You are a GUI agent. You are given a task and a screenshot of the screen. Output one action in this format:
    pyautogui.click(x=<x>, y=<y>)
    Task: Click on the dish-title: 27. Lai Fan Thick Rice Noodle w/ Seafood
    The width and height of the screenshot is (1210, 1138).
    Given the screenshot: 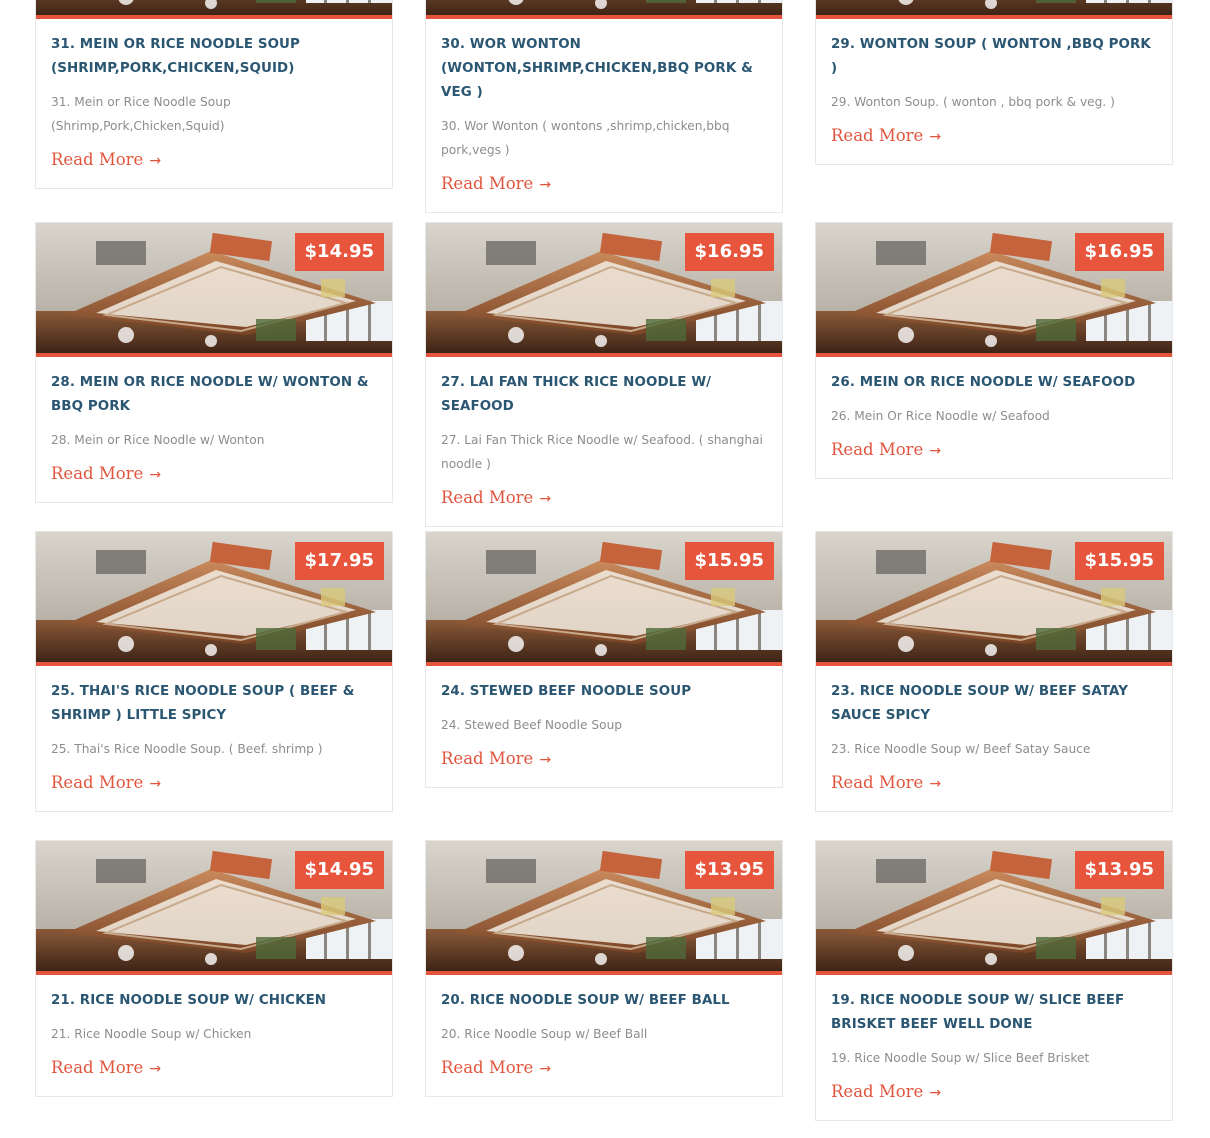 What is the action you would take?
    pyautogui.click(x=604, y=395)
    